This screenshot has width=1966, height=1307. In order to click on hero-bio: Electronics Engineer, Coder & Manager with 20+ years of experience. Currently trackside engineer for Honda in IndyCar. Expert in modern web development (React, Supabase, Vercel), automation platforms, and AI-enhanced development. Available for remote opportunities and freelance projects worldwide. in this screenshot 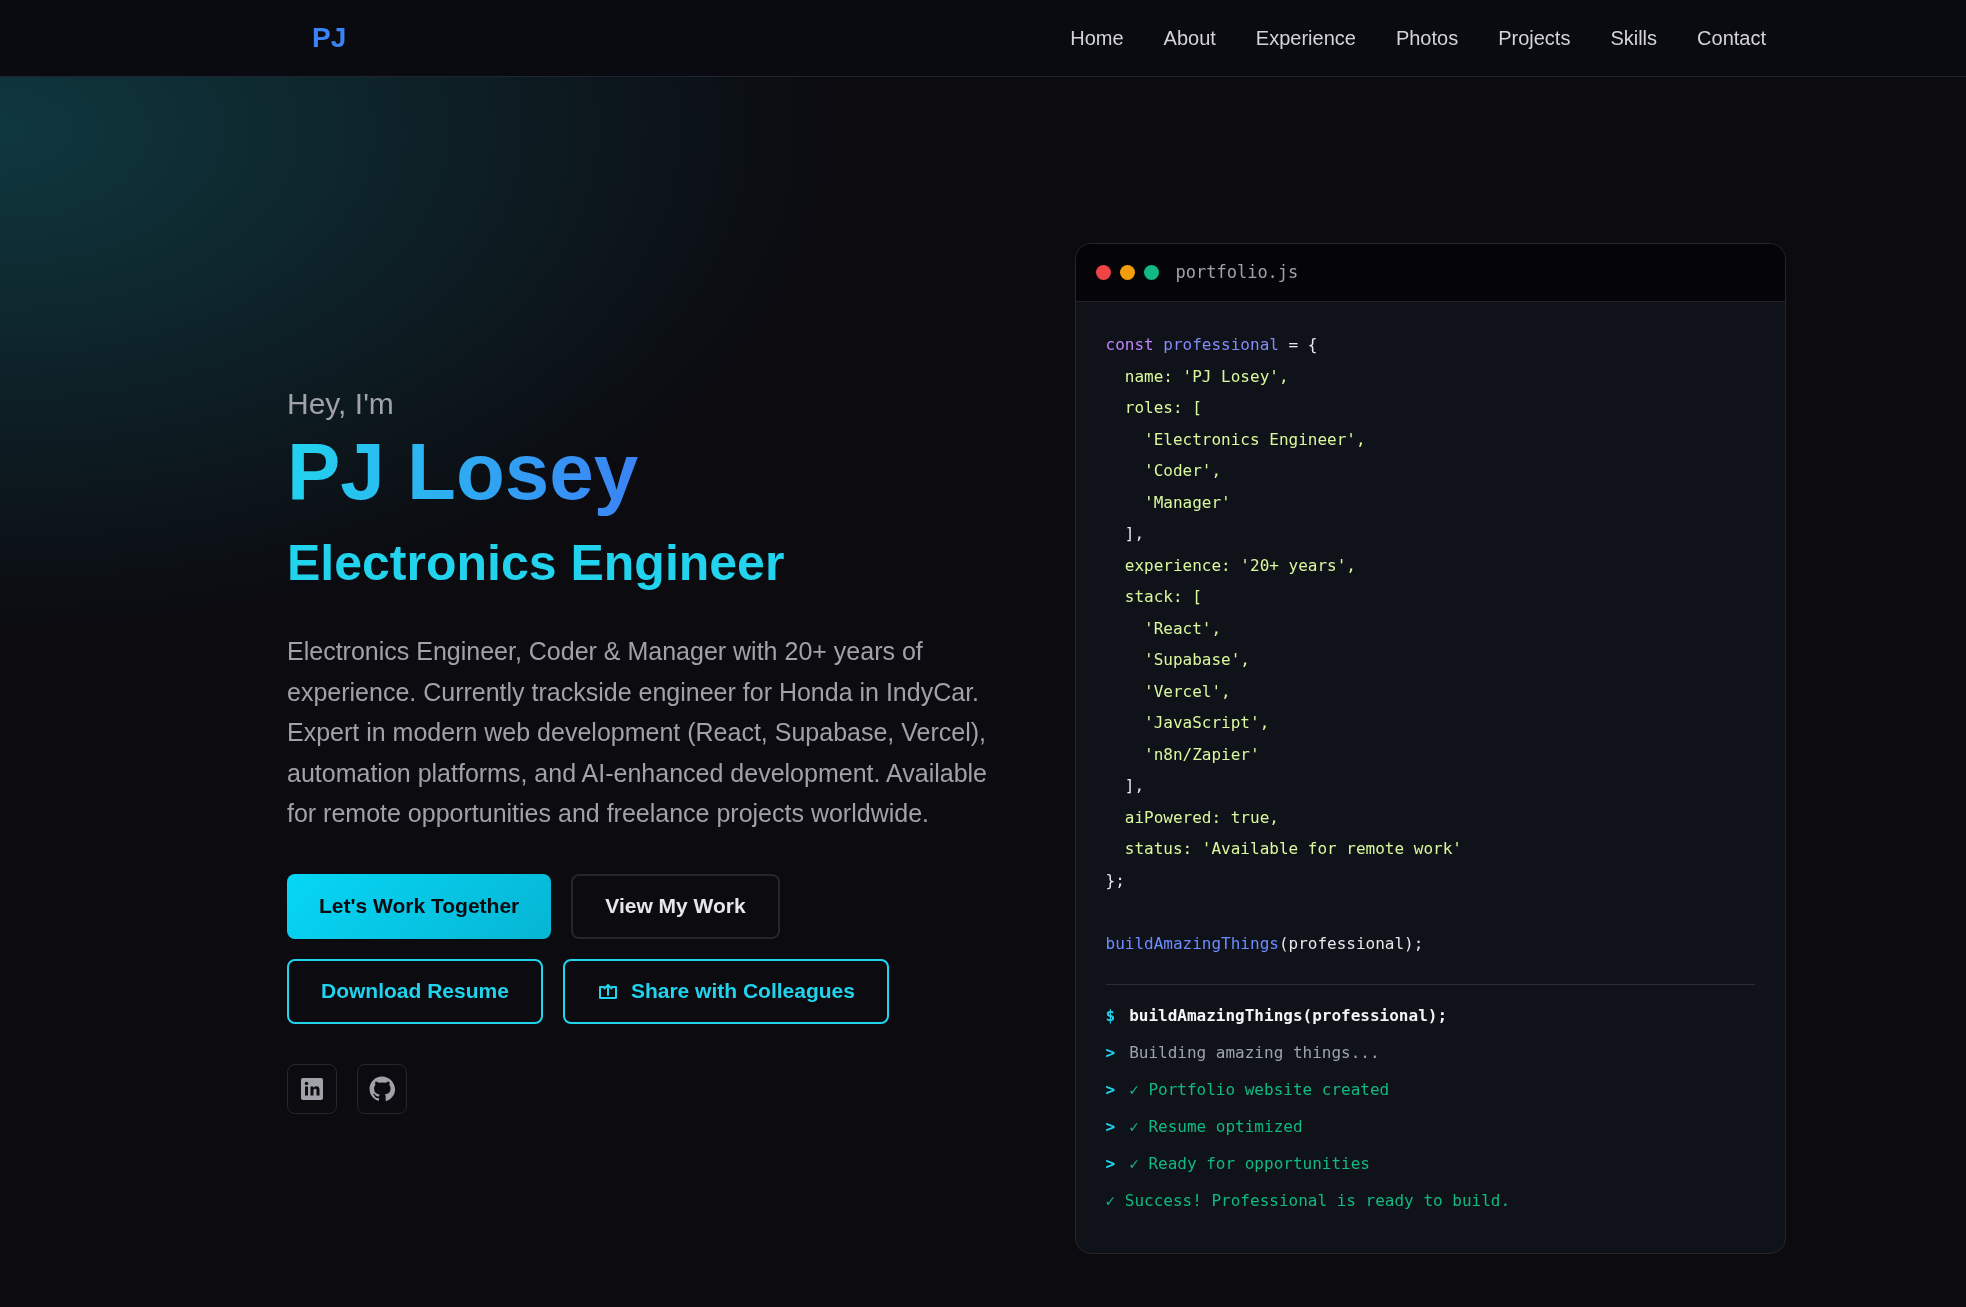, I will do `click(637, 732)`.